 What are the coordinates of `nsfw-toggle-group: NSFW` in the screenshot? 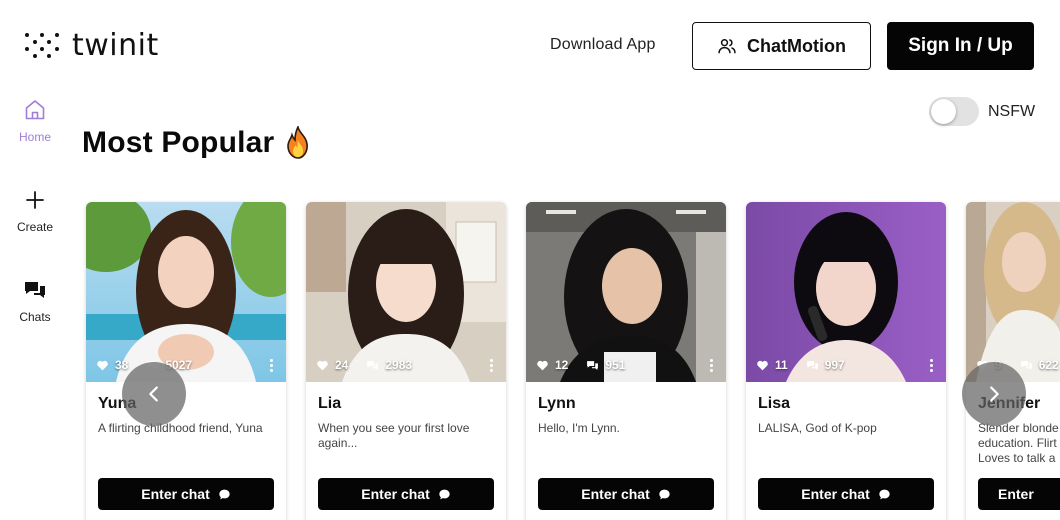 It's located at (982, 111).